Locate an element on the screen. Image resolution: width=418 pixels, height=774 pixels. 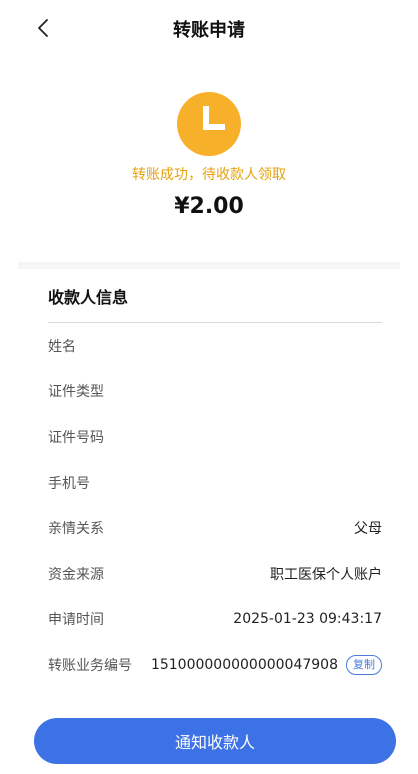
status-message: 转账成功，待收款人领取 is located at coordinates (209, 175).